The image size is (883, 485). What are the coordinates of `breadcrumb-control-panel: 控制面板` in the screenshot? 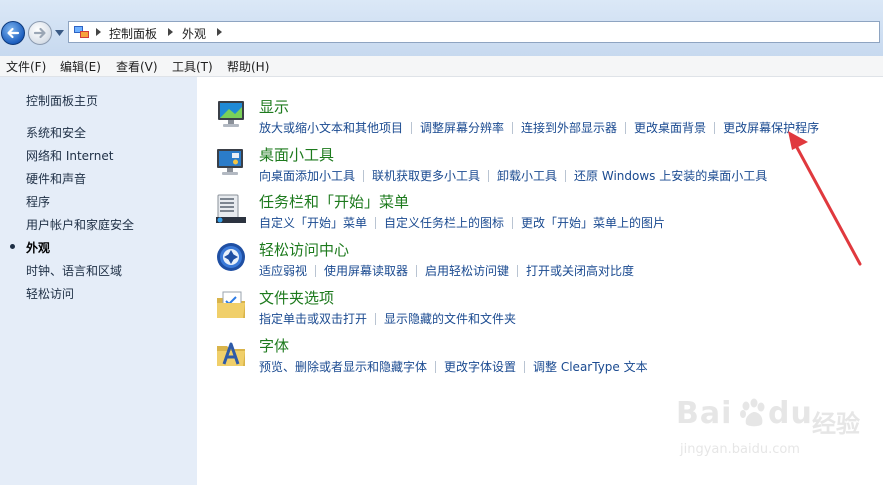 It's located at (133, 33).